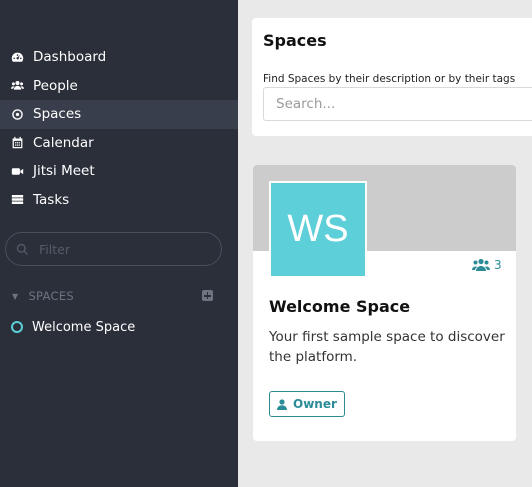 The image size is (532, 487). Describe the element at coordinates (84, 327) in the screenshot. I see `sidebar-space-label: Welcome Space` at that location.